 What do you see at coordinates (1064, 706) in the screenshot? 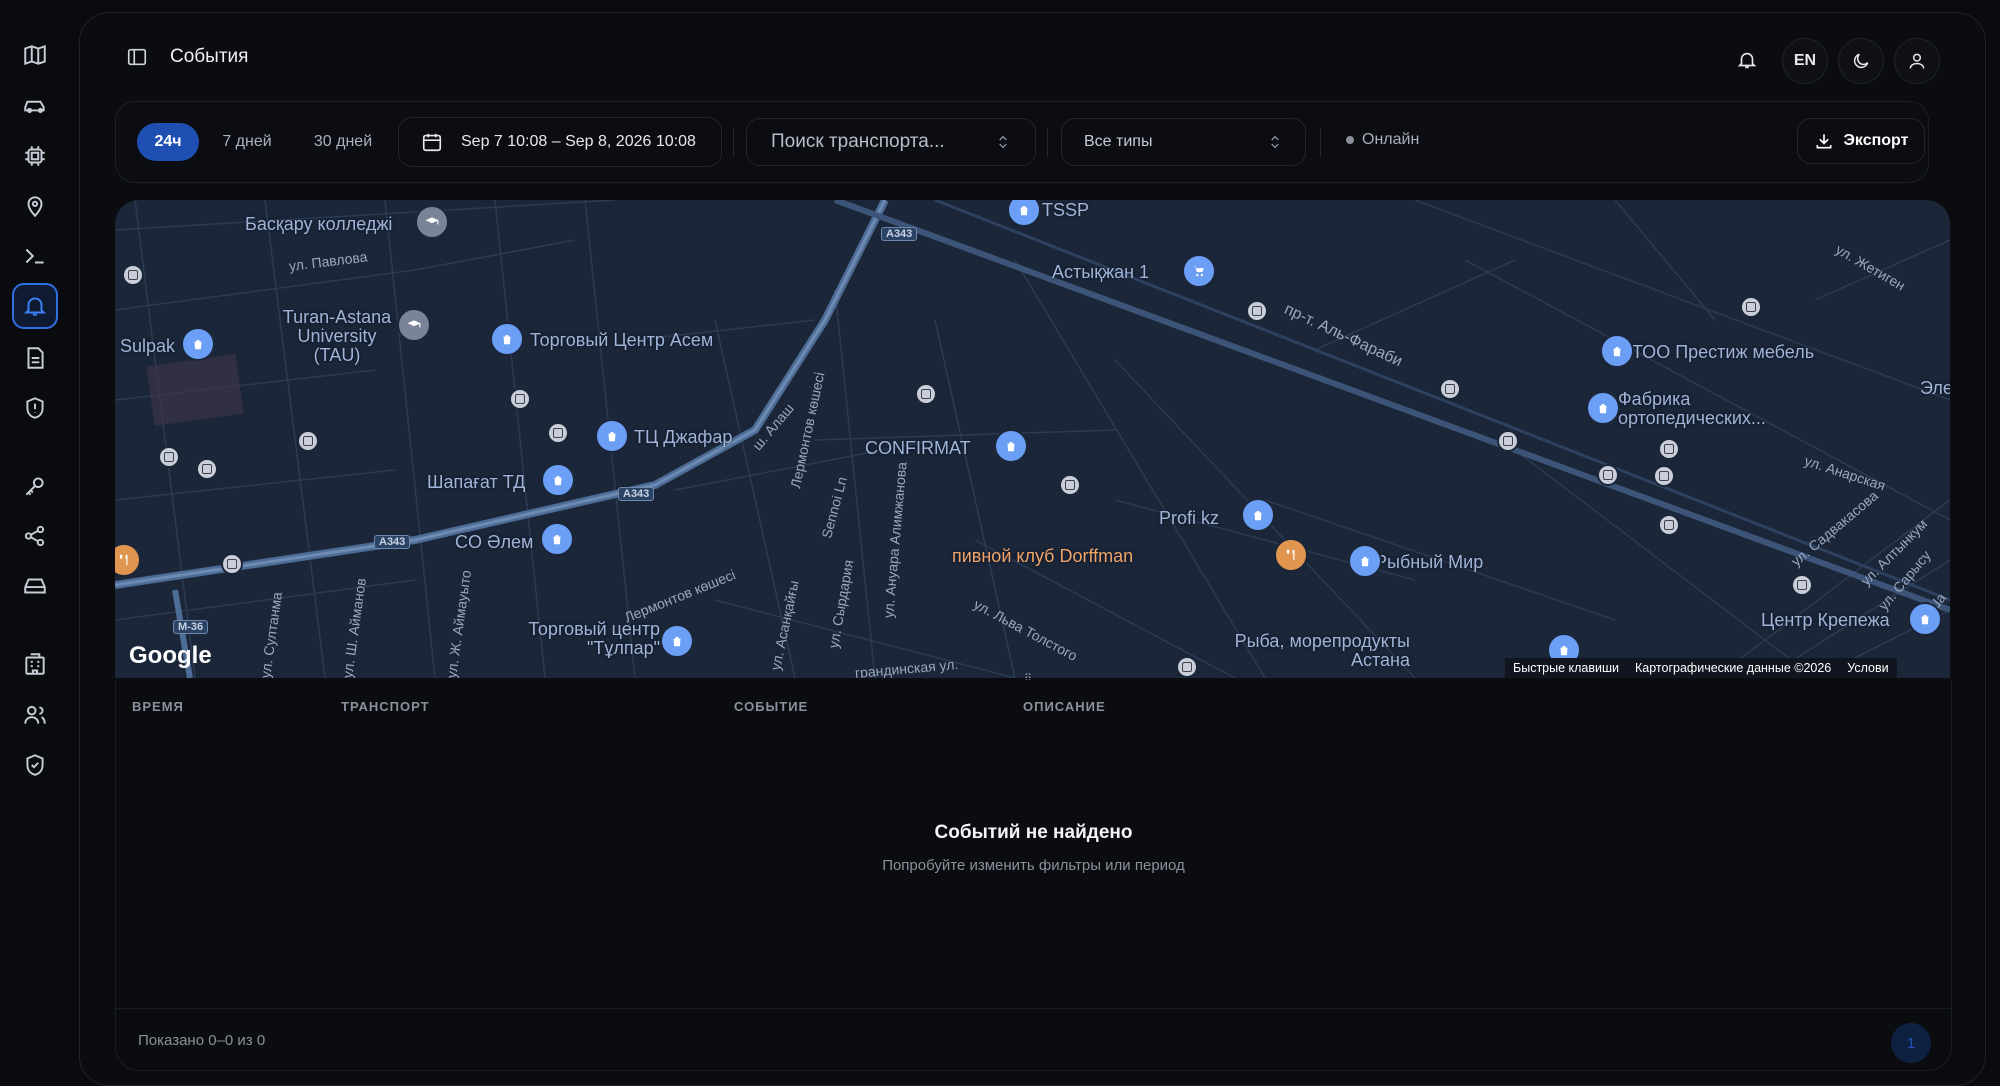
I see `column-header-description: ОПИСАНИЕ` at bounding box center [1064, 706].